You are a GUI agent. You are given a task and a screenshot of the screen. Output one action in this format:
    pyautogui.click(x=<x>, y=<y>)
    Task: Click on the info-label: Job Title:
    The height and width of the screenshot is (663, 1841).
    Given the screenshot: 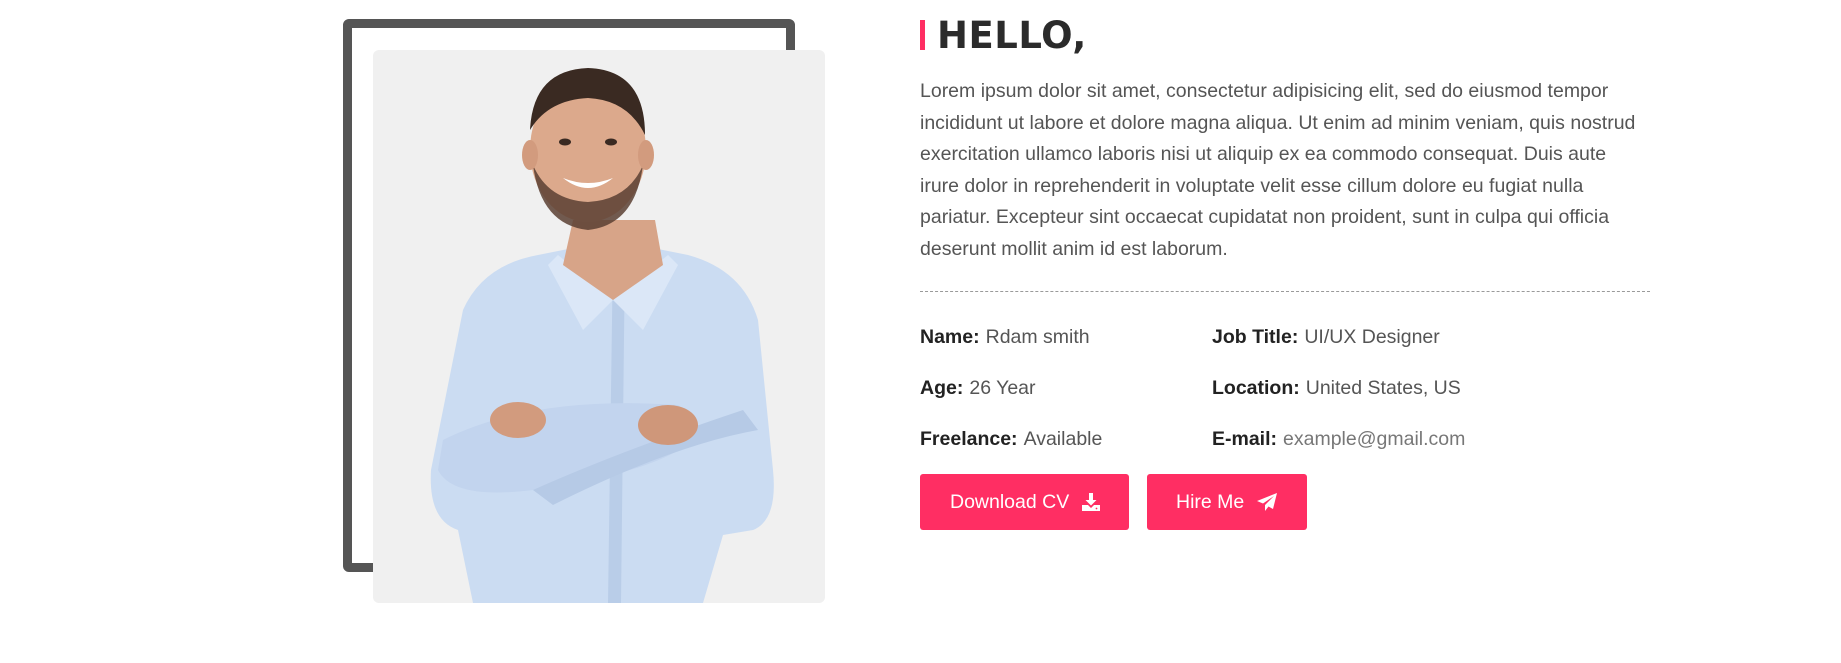 What is the action you would take?
    pyautogui.click(x=1255, y=337)
    